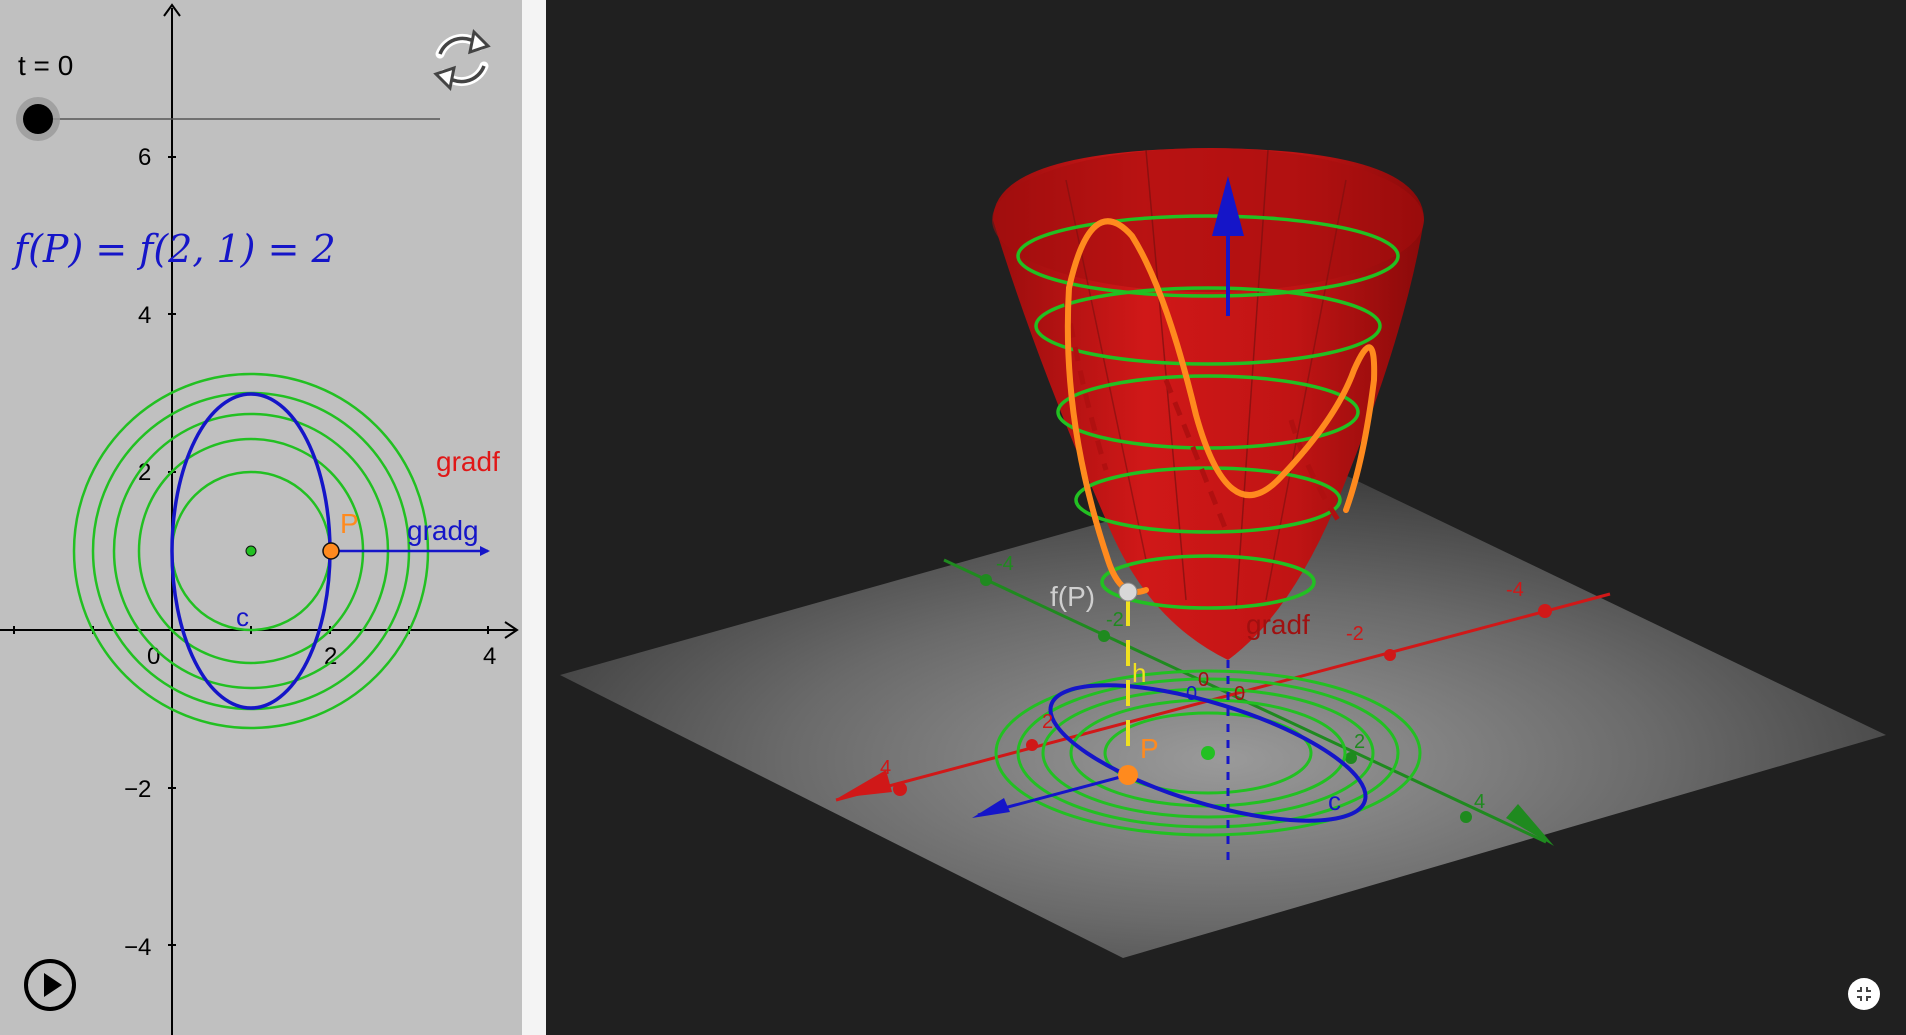  What do you see at coordinates (228, 119) in the screenshot?
I see `t-slider` at bounding box center [228, 119].